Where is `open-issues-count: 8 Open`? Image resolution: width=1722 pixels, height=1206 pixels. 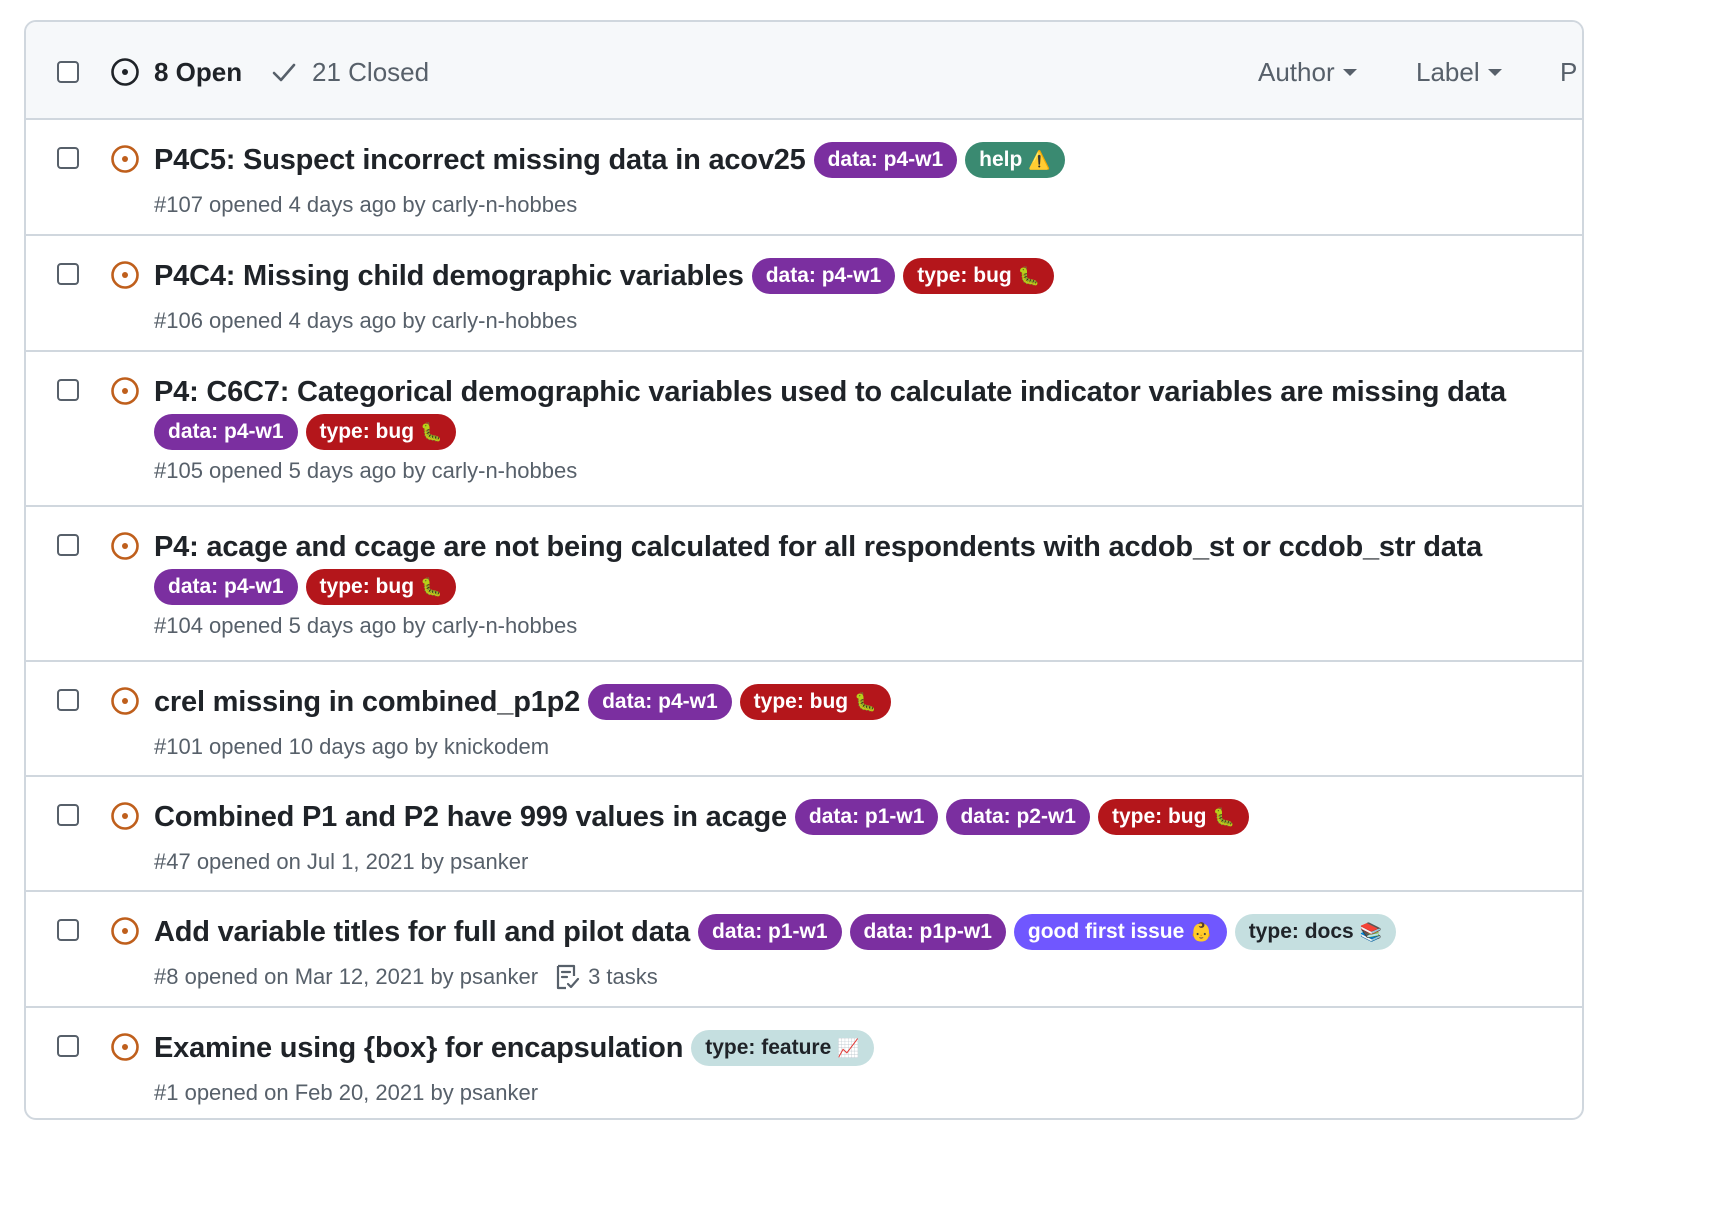
open-issues-count: 8 Open is located at coordinates (198, 71).